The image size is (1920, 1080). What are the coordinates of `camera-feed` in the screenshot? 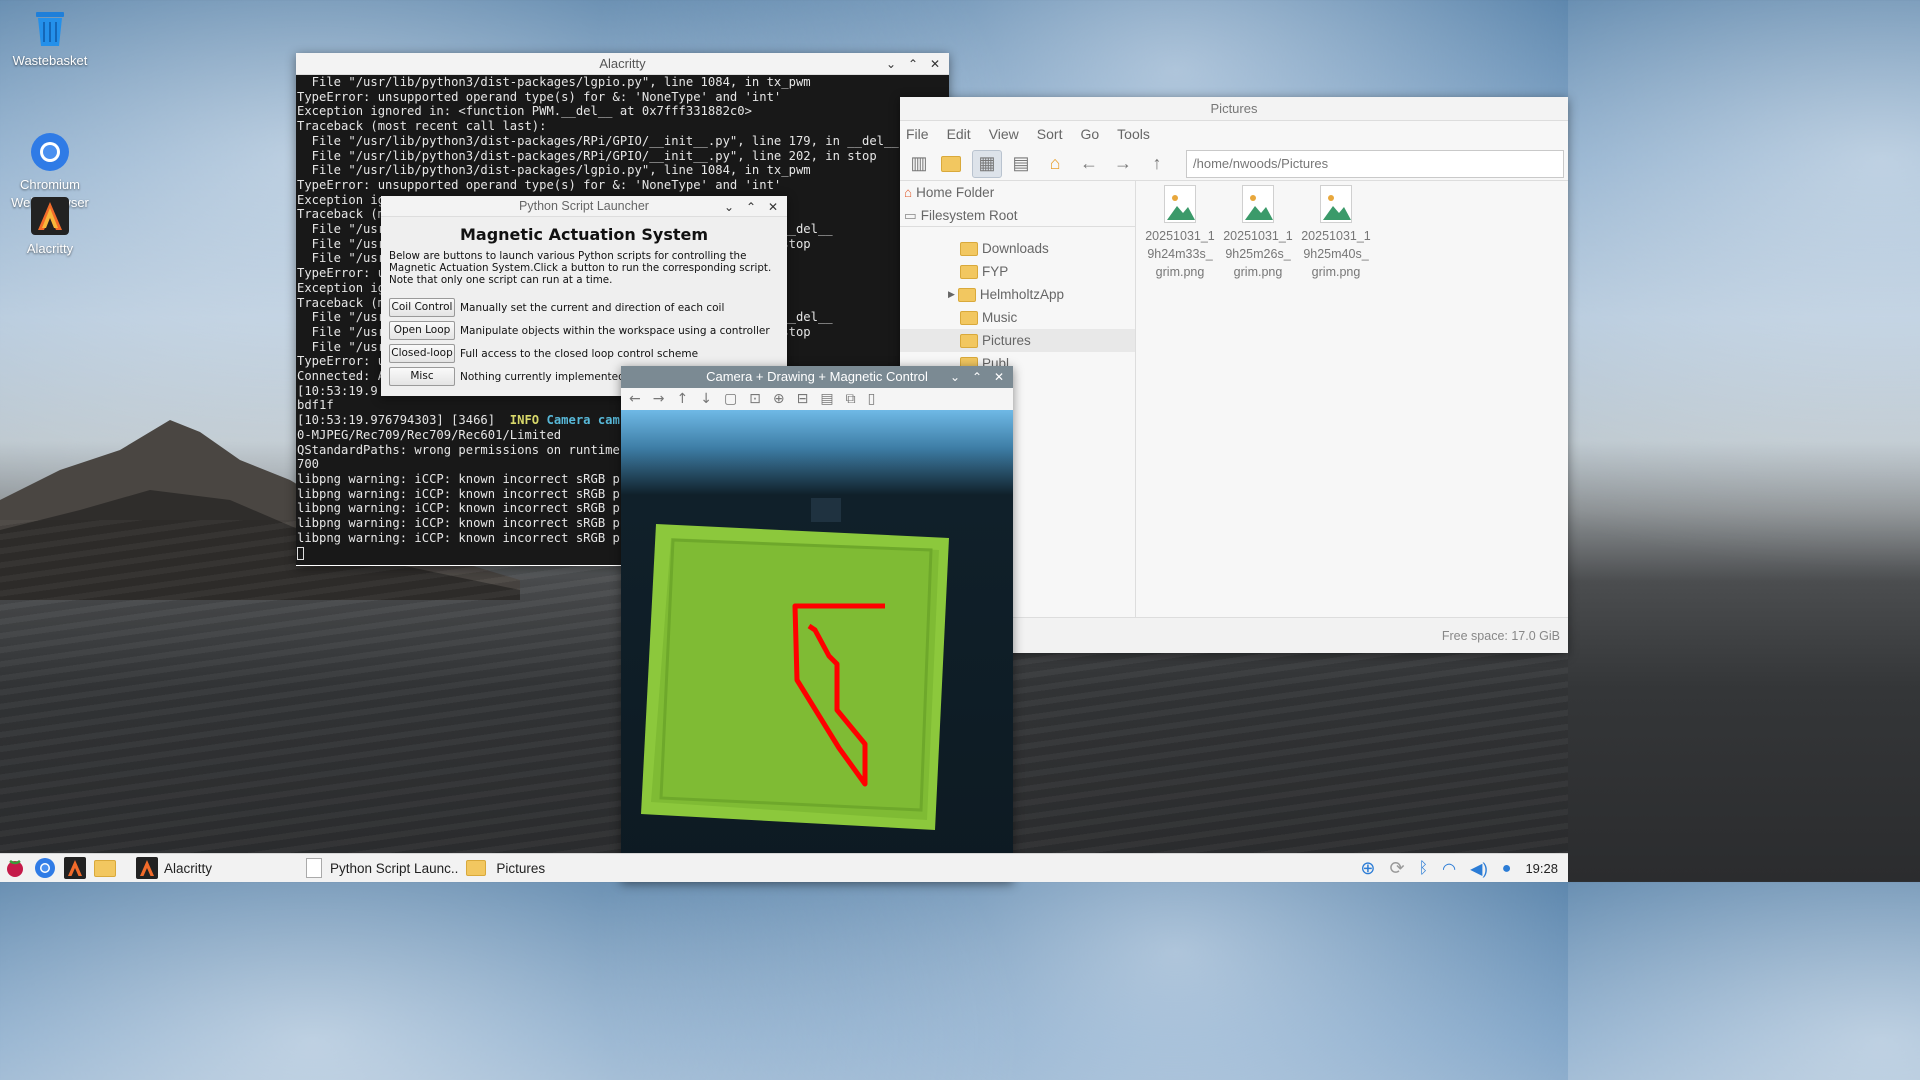 It's located at (817, 646).